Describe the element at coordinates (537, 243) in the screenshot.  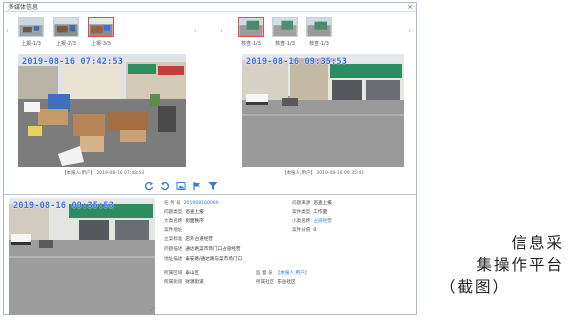
I see `figure-caption-line-1: 信息采` at that location.